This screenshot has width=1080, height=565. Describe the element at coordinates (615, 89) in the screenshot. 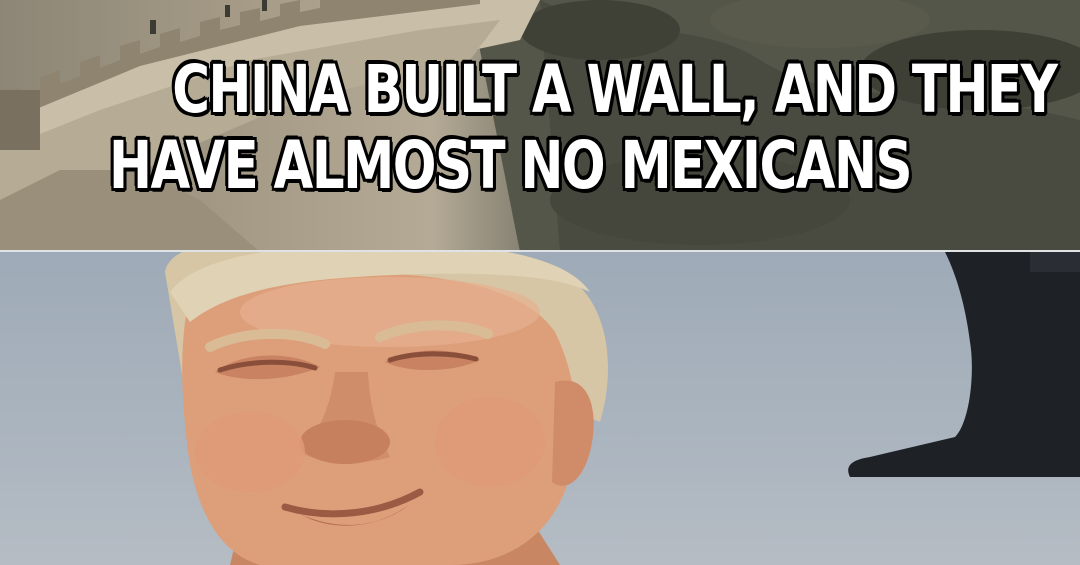

I see `caption-line-1: CHINA BUILT A WALL, AND THEY` at that location.